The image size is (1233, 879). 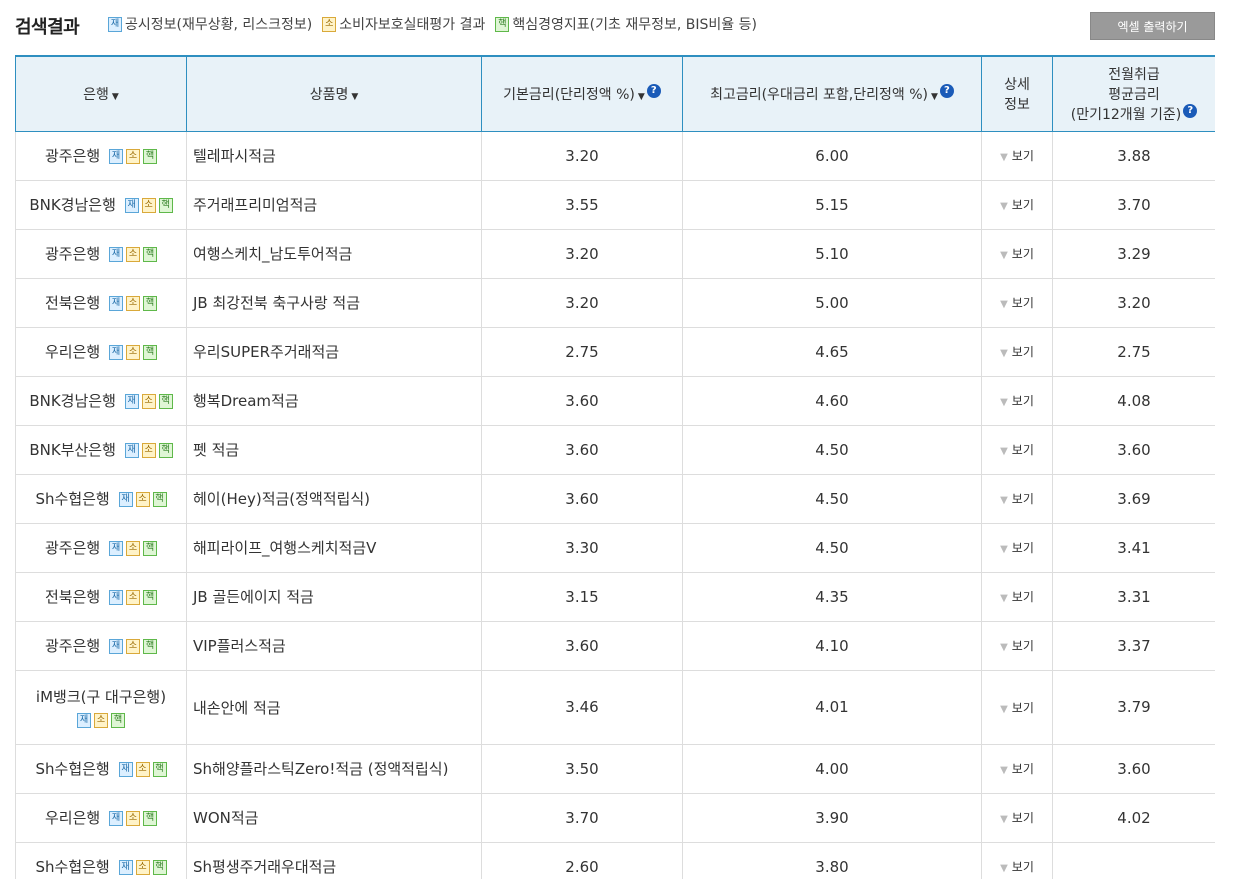 I want to click on bank-cell: Sh수협은행 재 소 핵, so click(x=101, y=769).